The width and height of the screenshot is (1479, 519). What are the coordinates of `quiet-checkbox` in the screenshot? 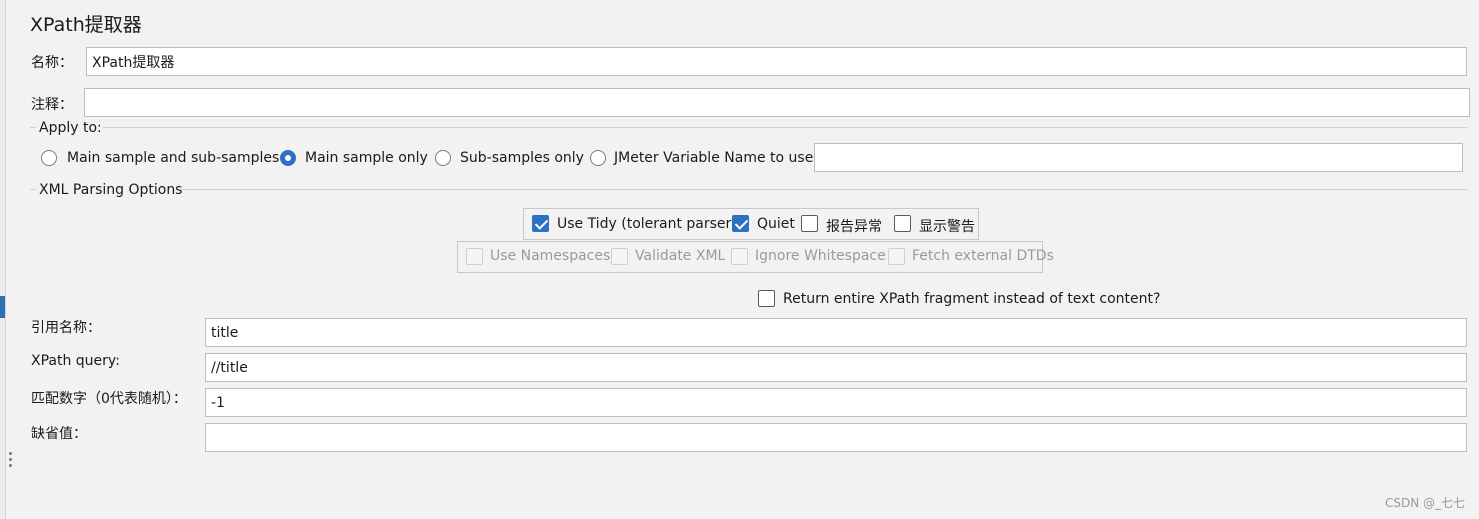 It's located at (740, 223).